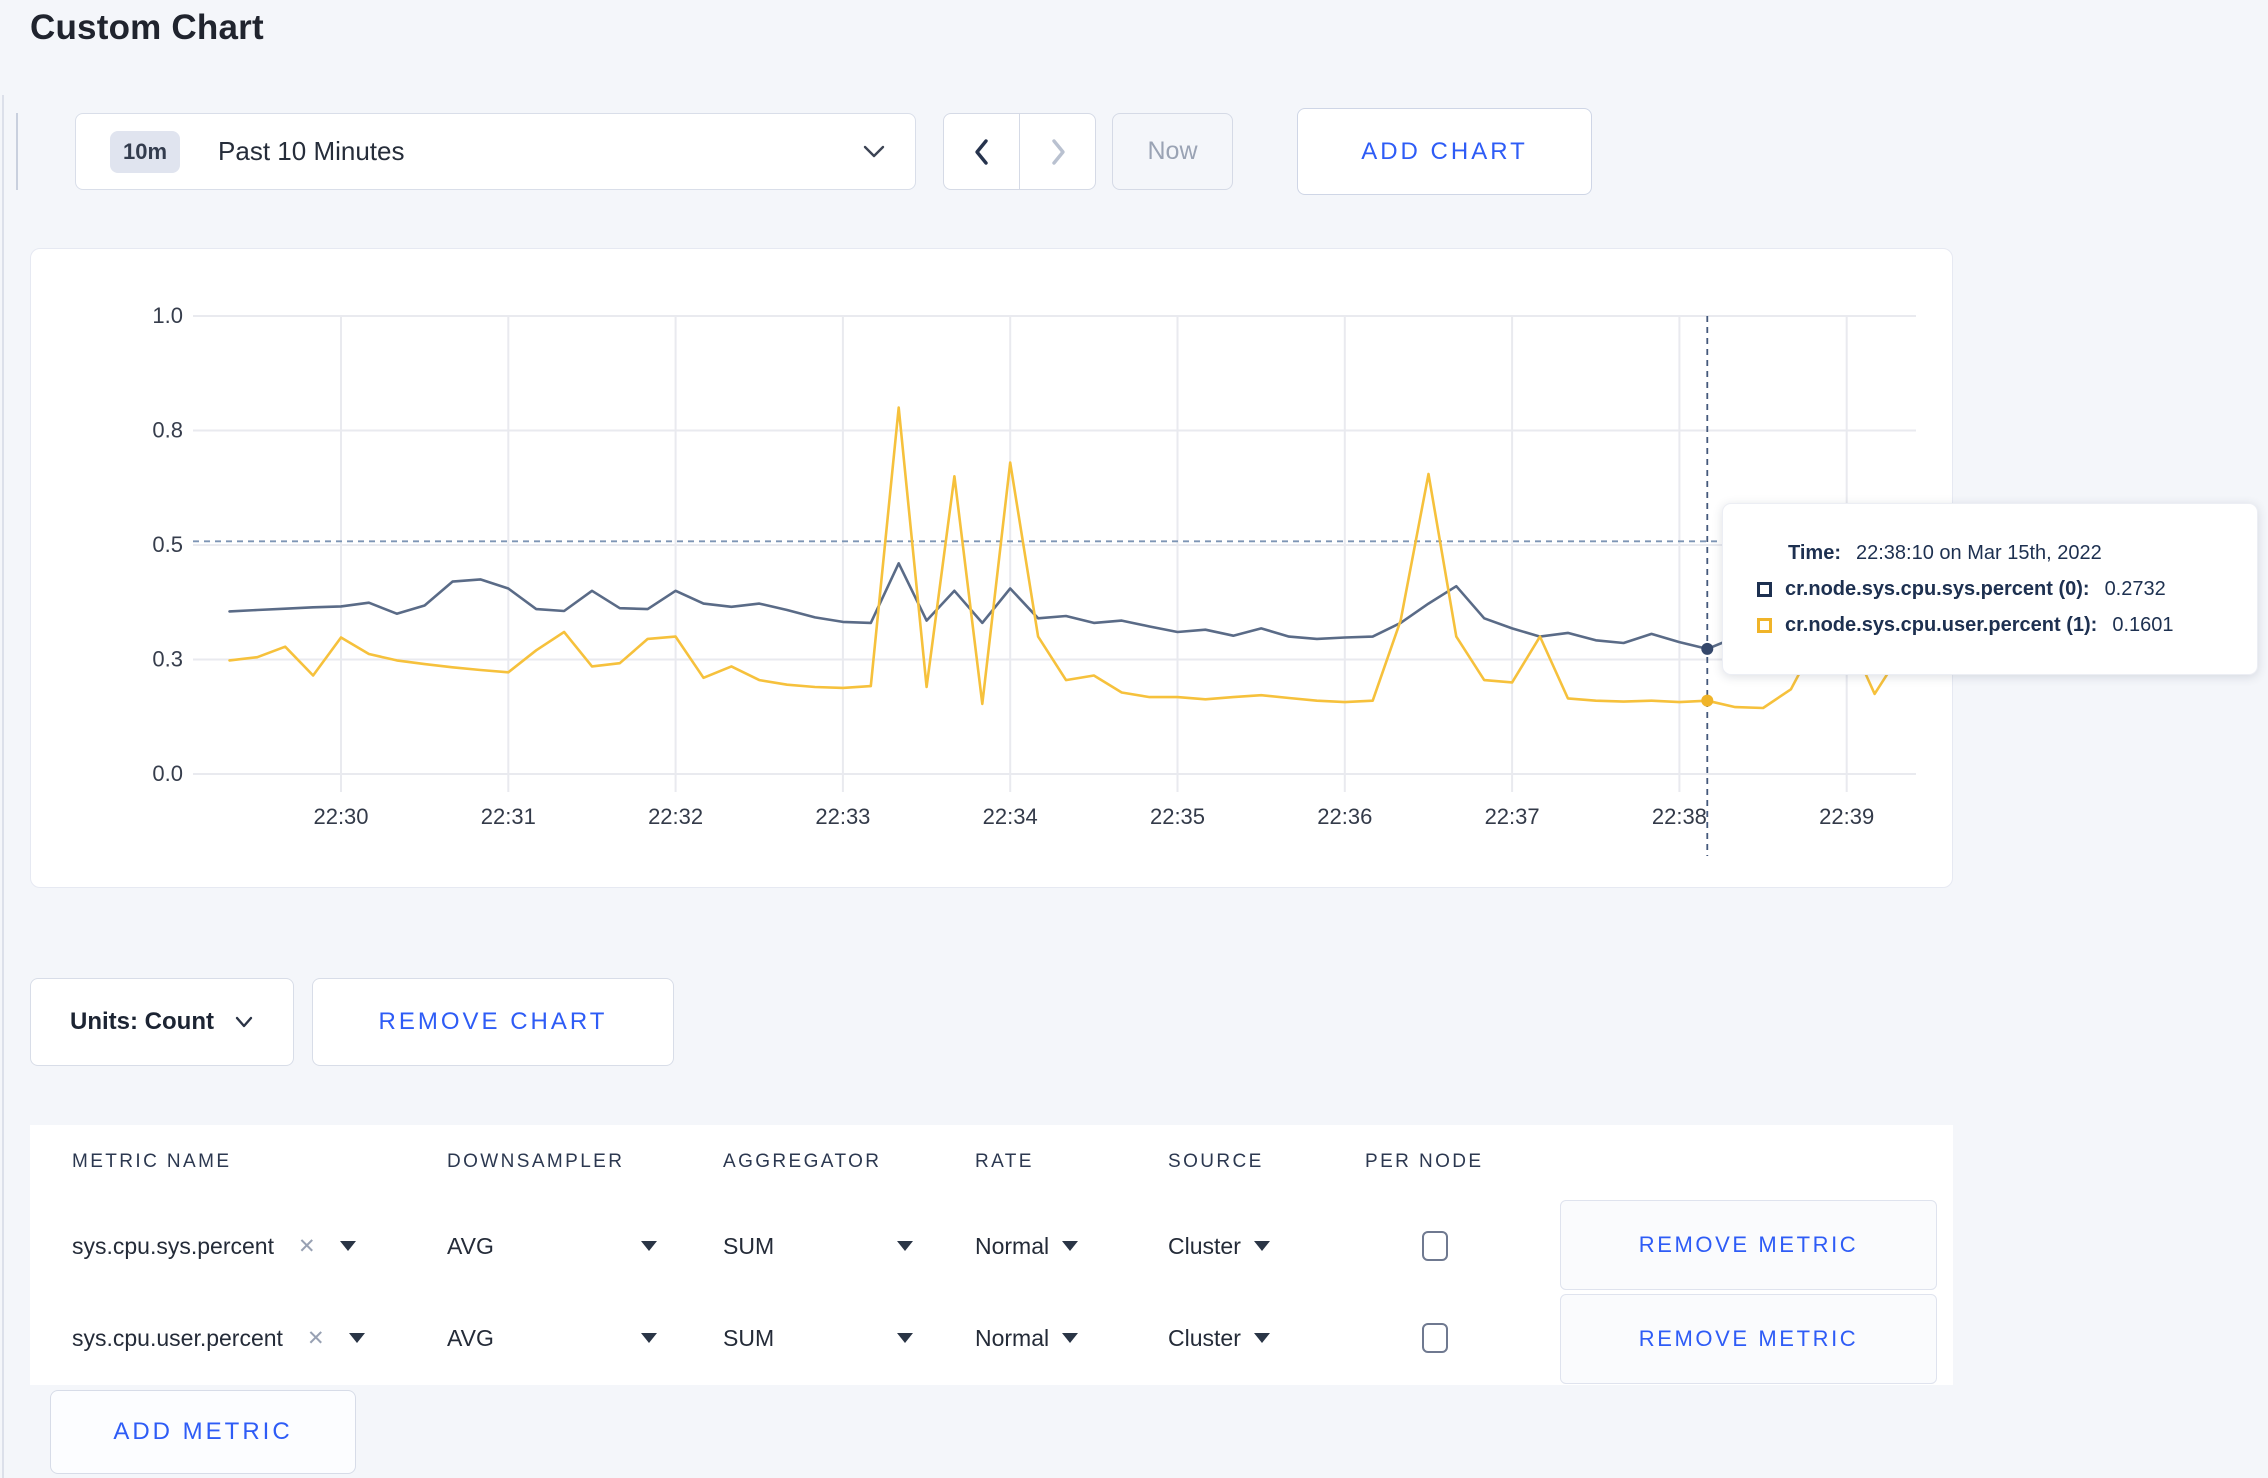 Image resolution: width=2268 pixels, height=1478 pixels. I want to click on page-title: Custom Chart, so click(147, 27).